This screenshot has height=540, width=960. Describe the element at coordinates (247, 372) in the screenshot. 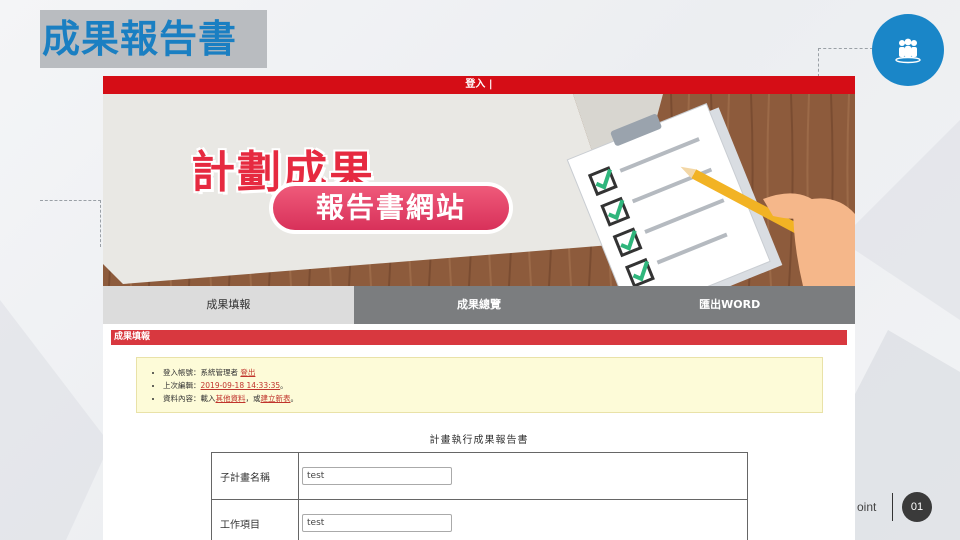

I see `logout-link: 登出` at that location.